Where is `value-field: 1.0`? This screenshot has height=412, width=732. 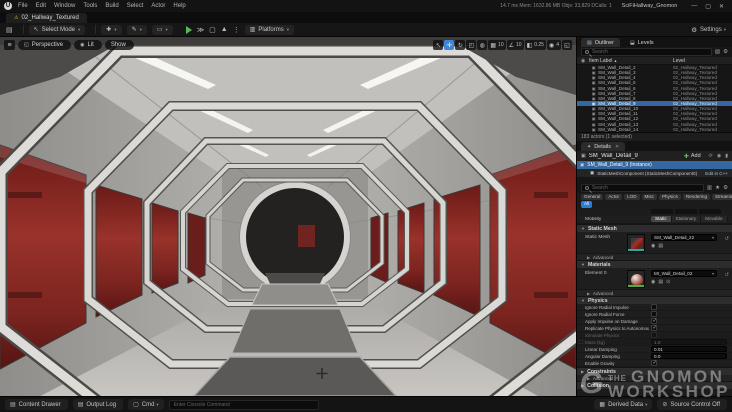 value-field: 1.0 is located at coordinates (689, 342).